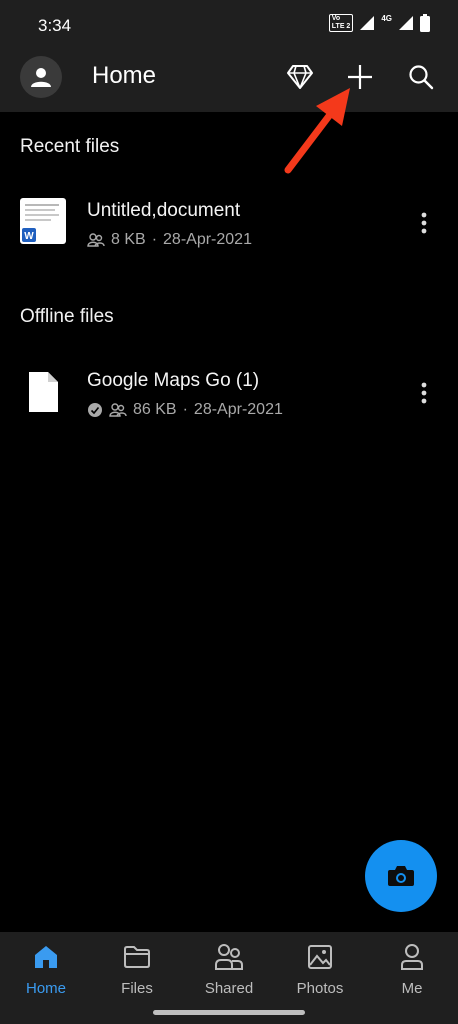 The height and width of the screenshot is (1024, 458). I want to click on battery-icon, so click(425, 23).